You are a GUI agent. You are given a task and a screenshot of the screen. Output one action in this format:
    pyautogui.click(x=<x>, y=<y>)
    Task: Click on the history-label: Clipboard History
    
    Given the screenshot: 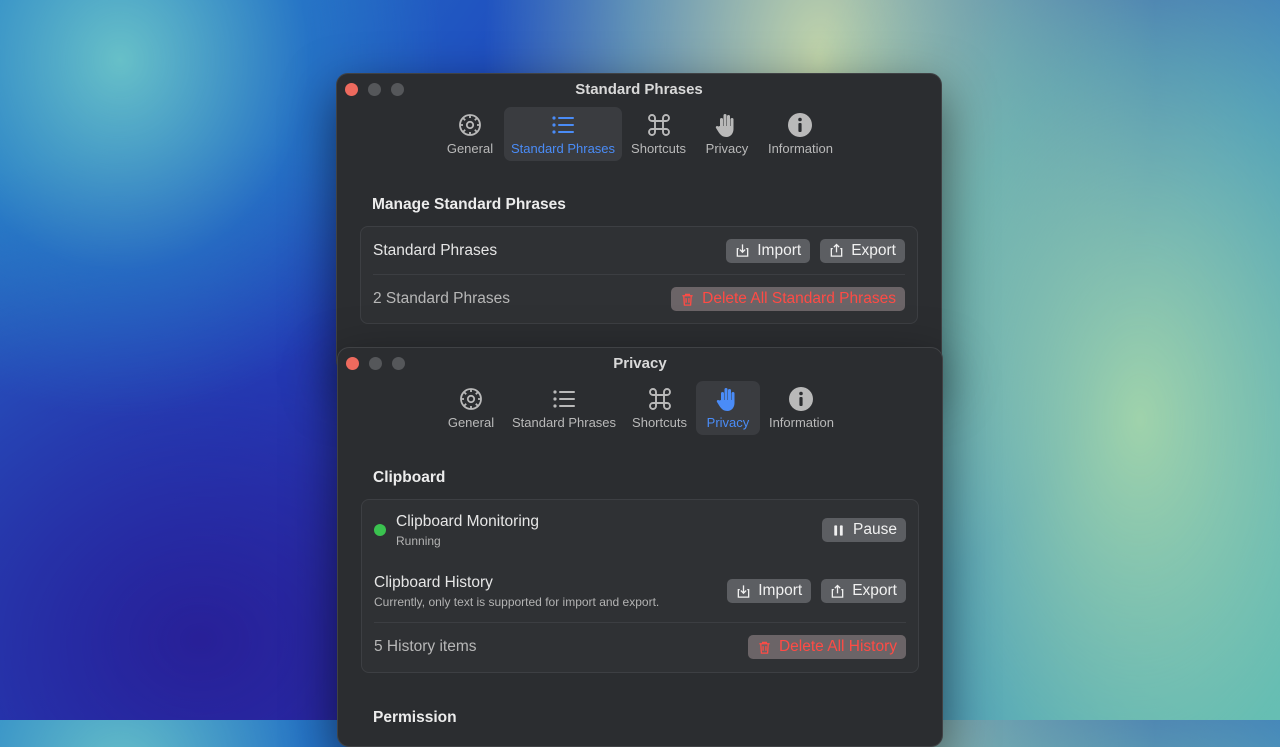 What is the action you would take?
    pyautogui.click(x=433, y=582)
    